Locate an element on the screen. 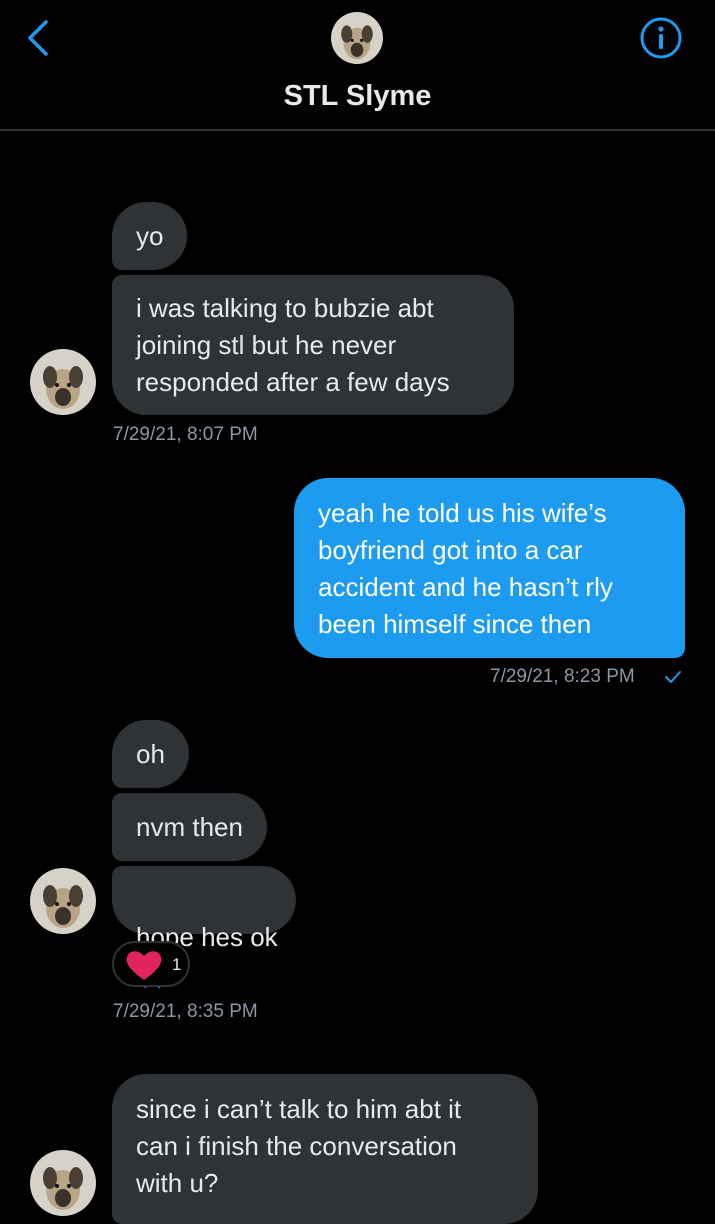 The height and width of the screenshot is (1224, 715). message-bubble-received: yo is located at coordinates (150, 236).